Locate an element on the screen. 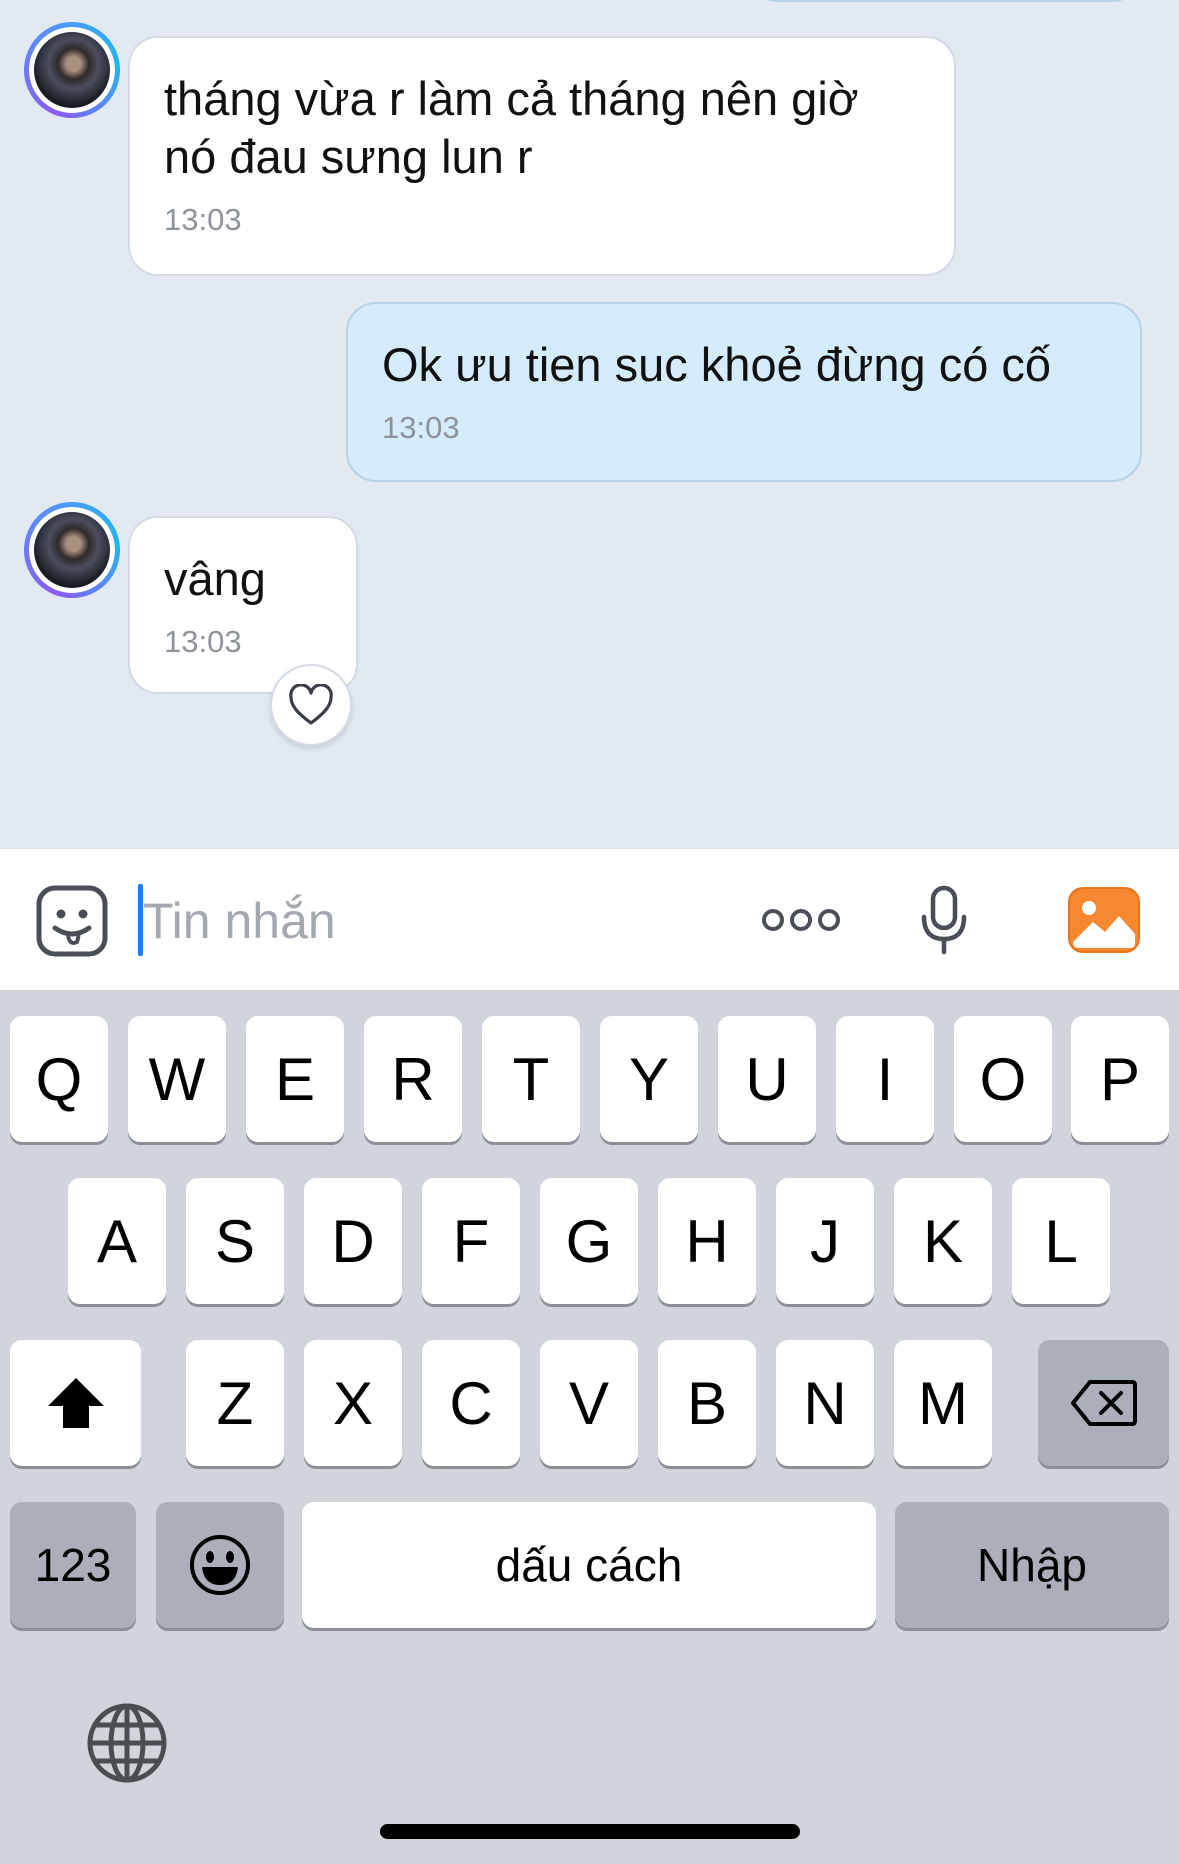 The width and height of the screenshot is (1179, 1864). image-icon is located at coordinates (1104, 920).